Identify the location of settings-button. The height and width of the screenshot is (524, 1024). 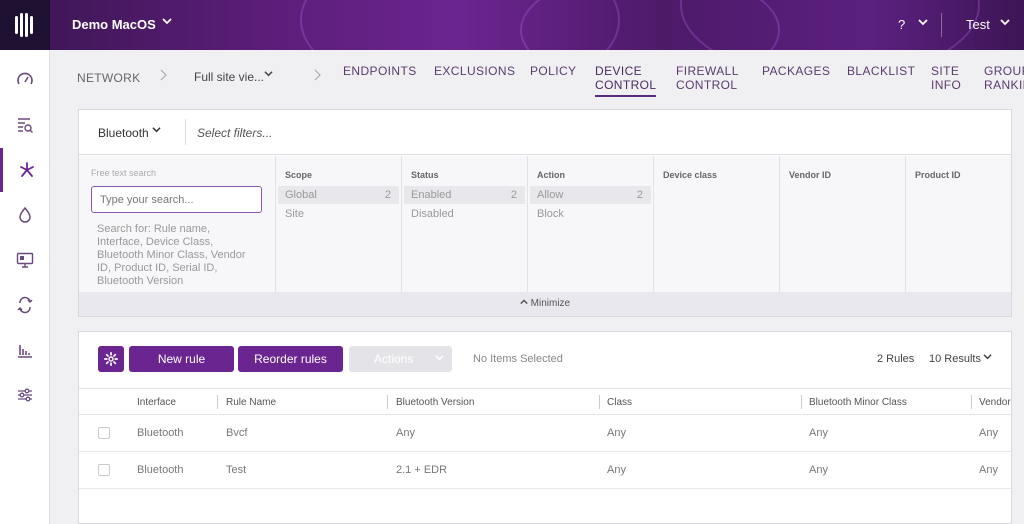
(111, 359).